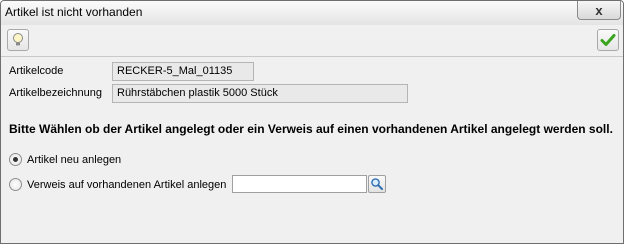  I want to click on option-reference-label: Verweis auf vorhandenen Artikel anlegen, so click(126, 185).